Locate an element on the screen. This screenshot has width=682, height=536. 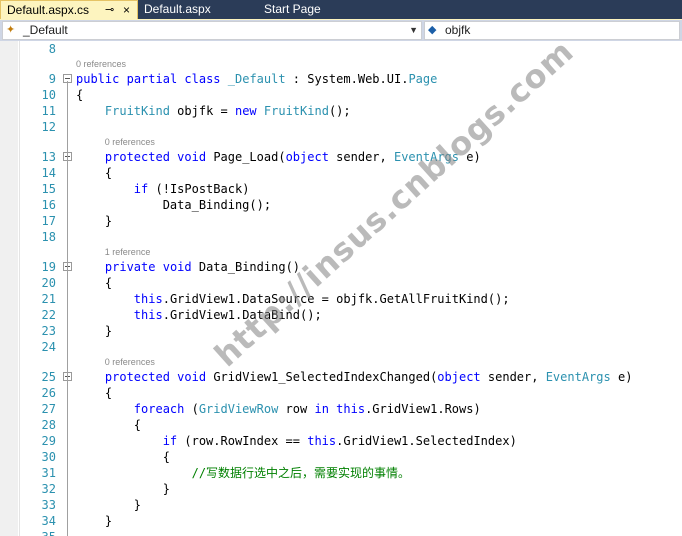
member-dropdown: ◆ objfk is located at coordinates (552, 30).